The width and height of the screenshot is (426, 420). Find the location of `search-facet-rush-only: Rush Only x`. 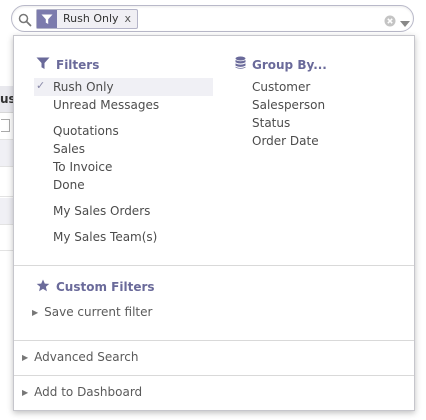

search-facet-rush-only: Rush Only x is located at coordinates (87, 19).